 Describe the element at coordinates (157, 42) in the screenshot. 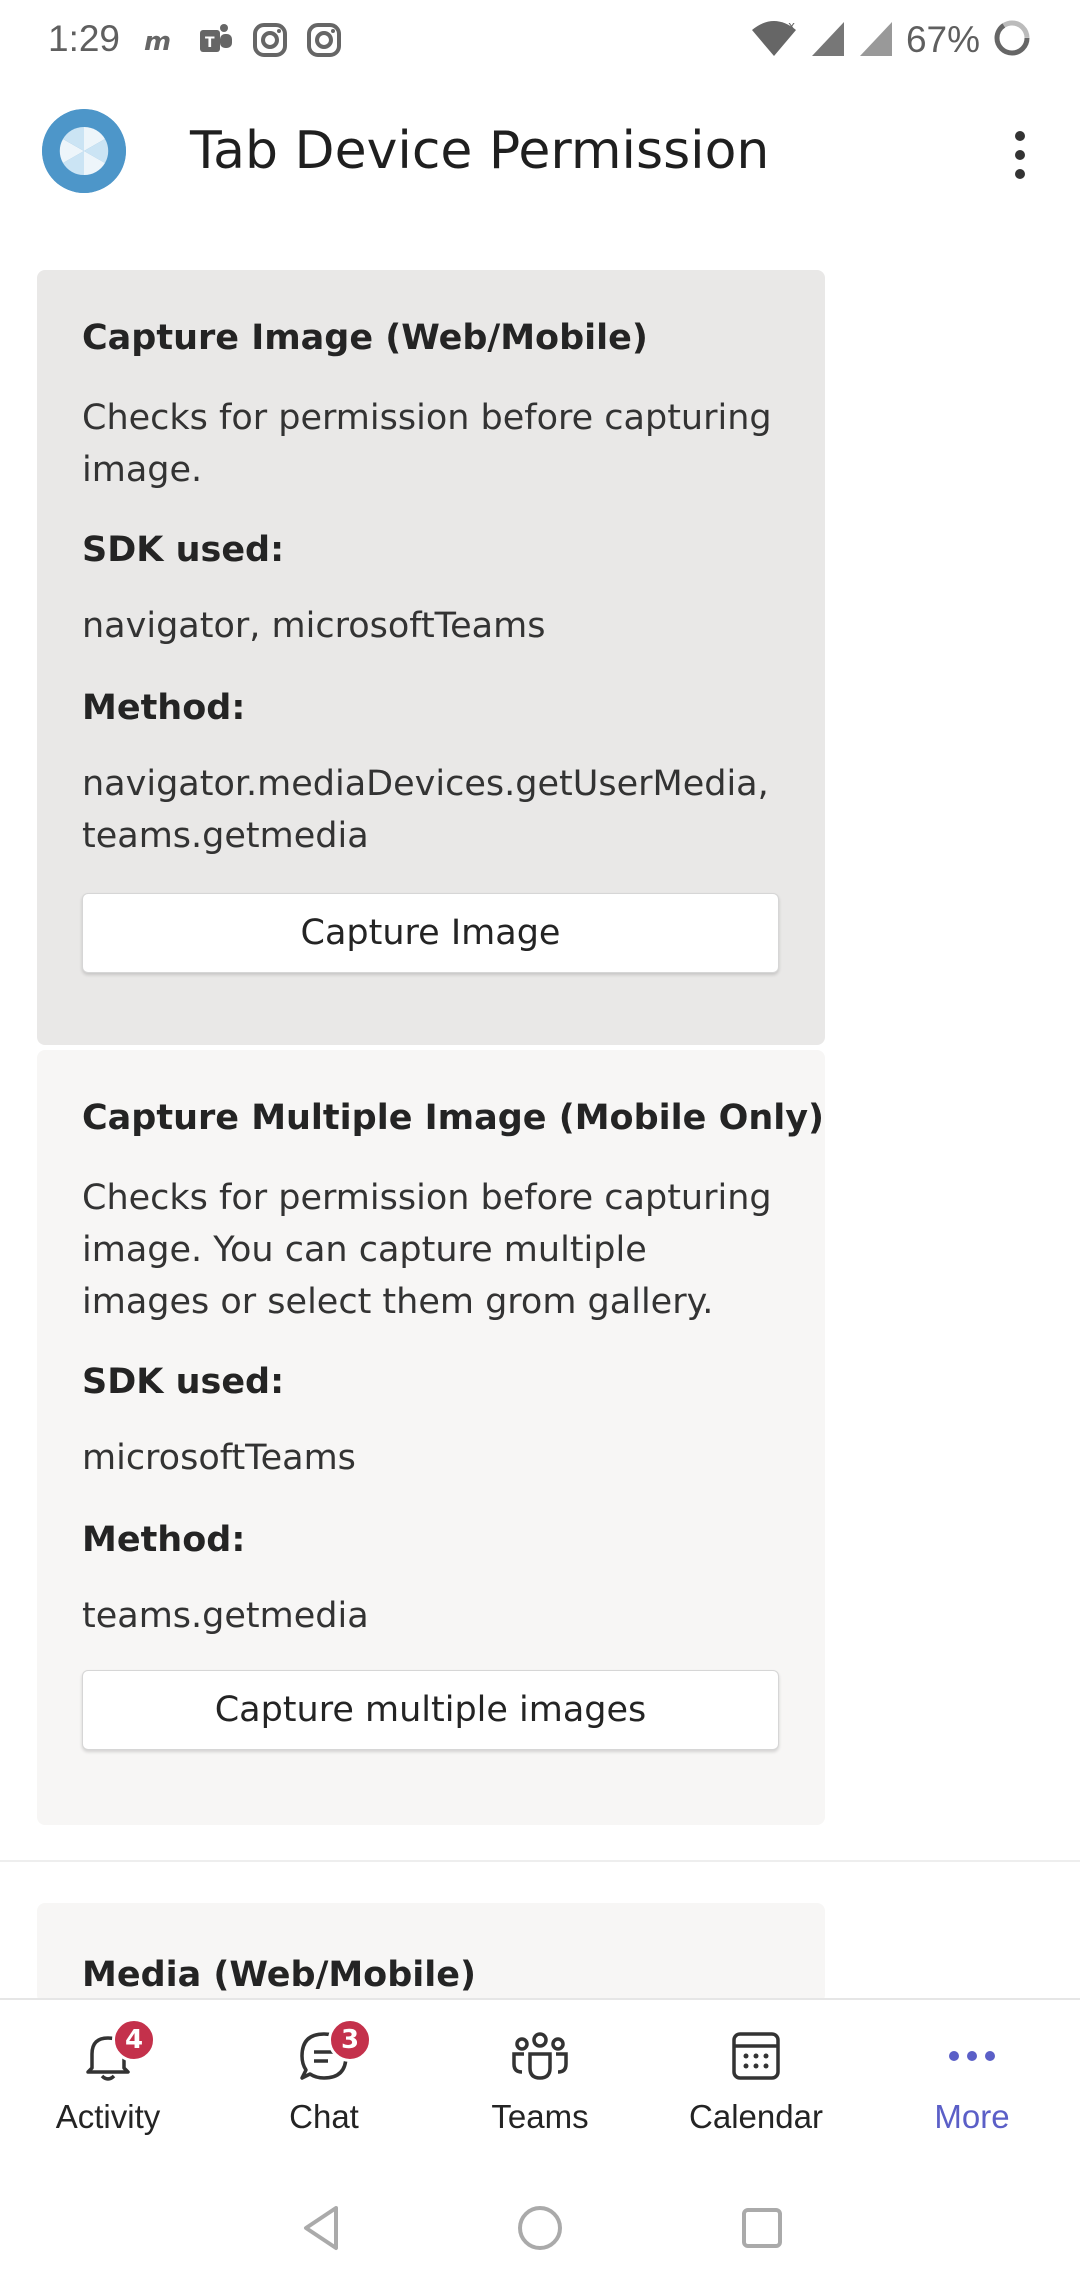

I see `svg-text: m` at that location.